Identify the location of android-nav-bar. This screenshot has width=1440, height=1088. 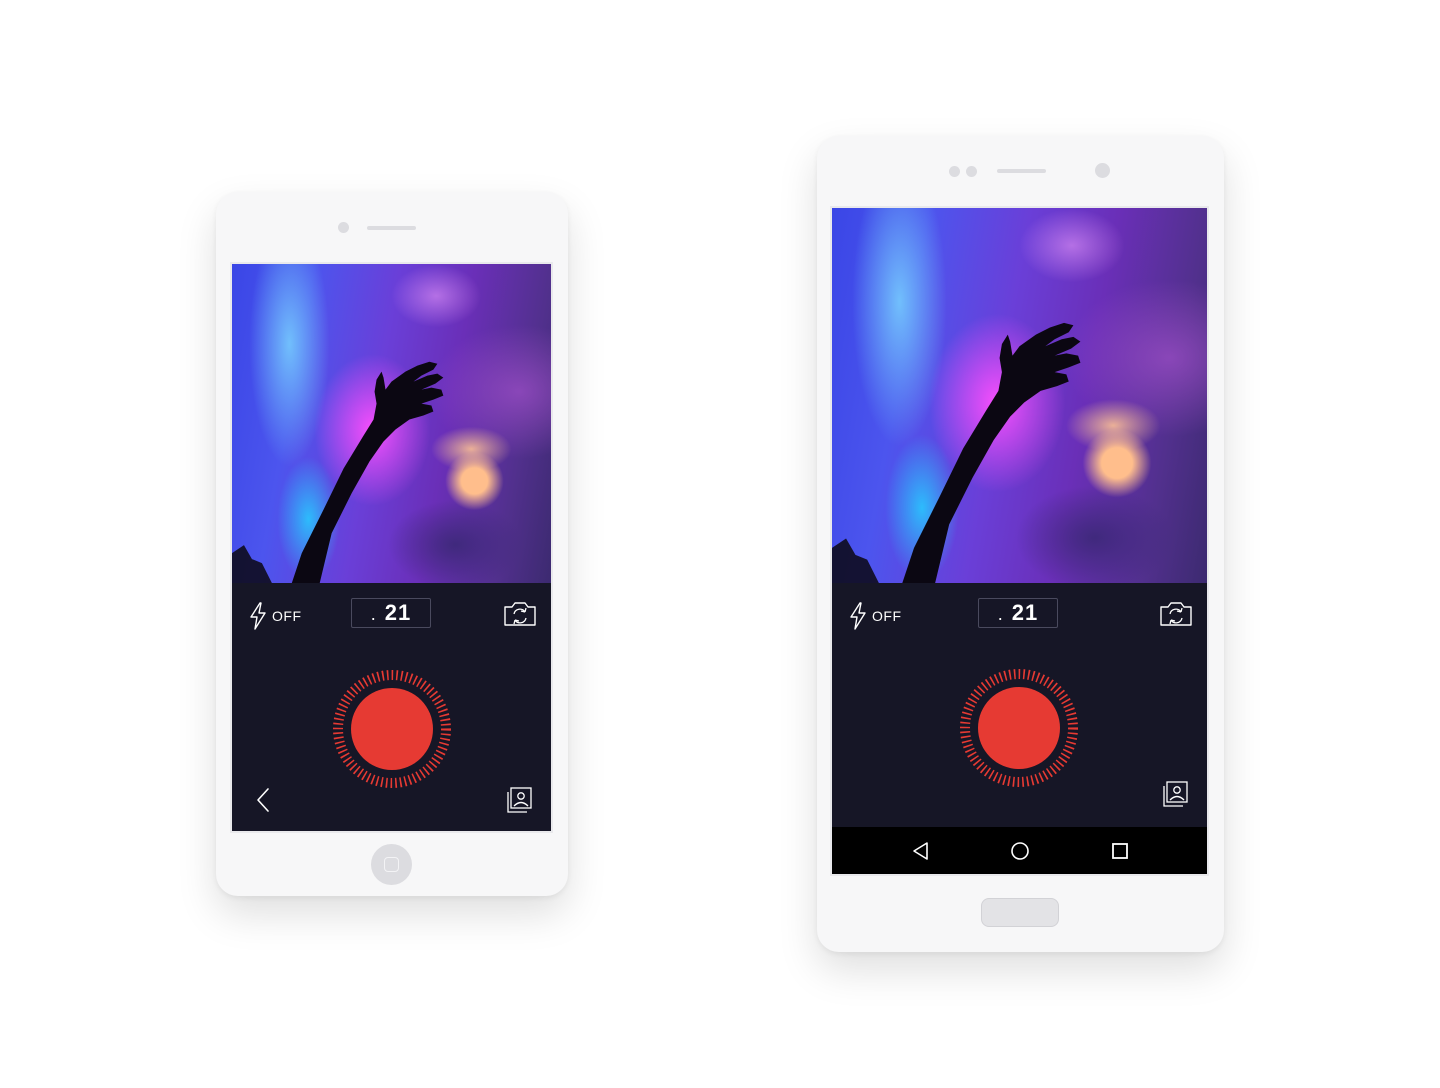
(1019, 850).